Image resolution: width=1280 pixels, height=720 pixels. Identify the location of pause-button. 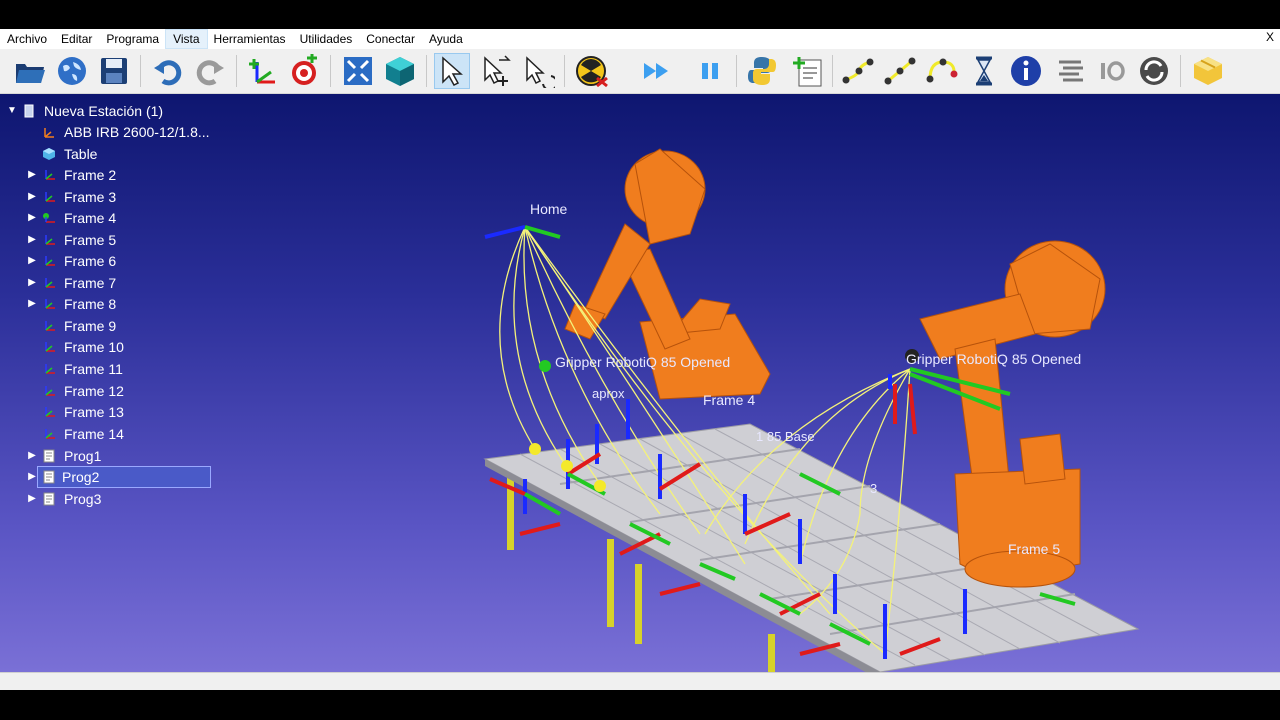
(710, 71).